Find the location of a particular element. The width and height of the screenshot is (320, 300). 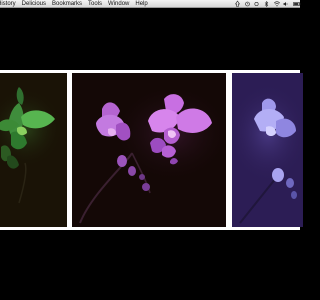

orchid-image-green is located at coordinates (31, 145).